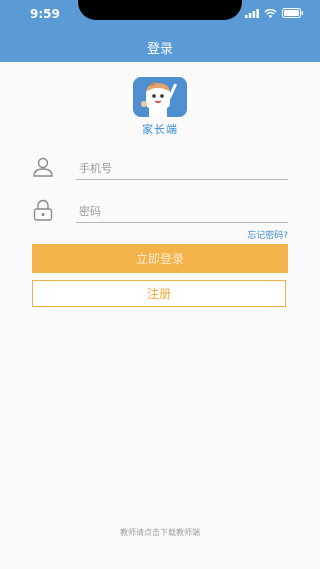 This screenshot has width=320, height=569. What do you see at coordinates (160, 129) in the screenshot?
I see `app-name: 家长端` at bounding box center [160, 129].